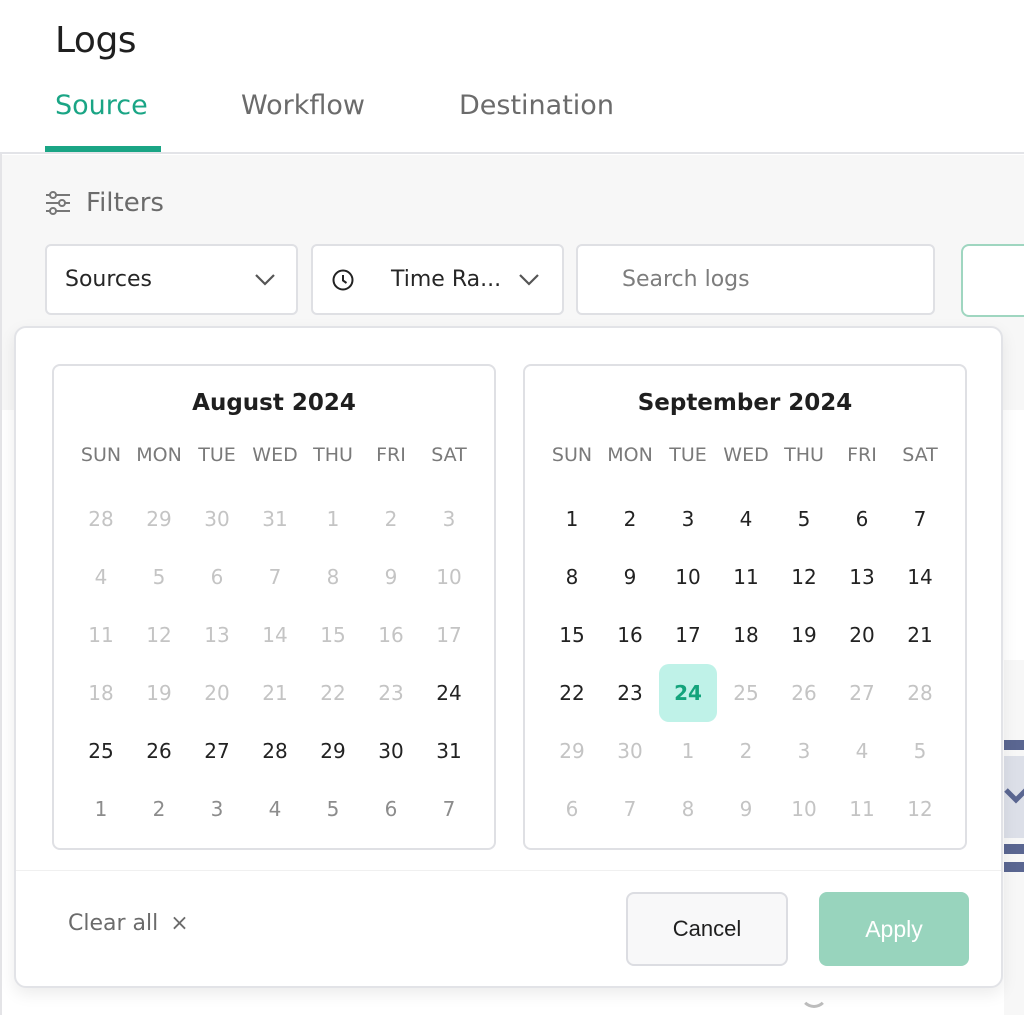 The width and height of the screenshot is (1024, 1015). Describe the element at coordinates (333, 751) in the screenshot. I see `calendar-day: 29` at that location.